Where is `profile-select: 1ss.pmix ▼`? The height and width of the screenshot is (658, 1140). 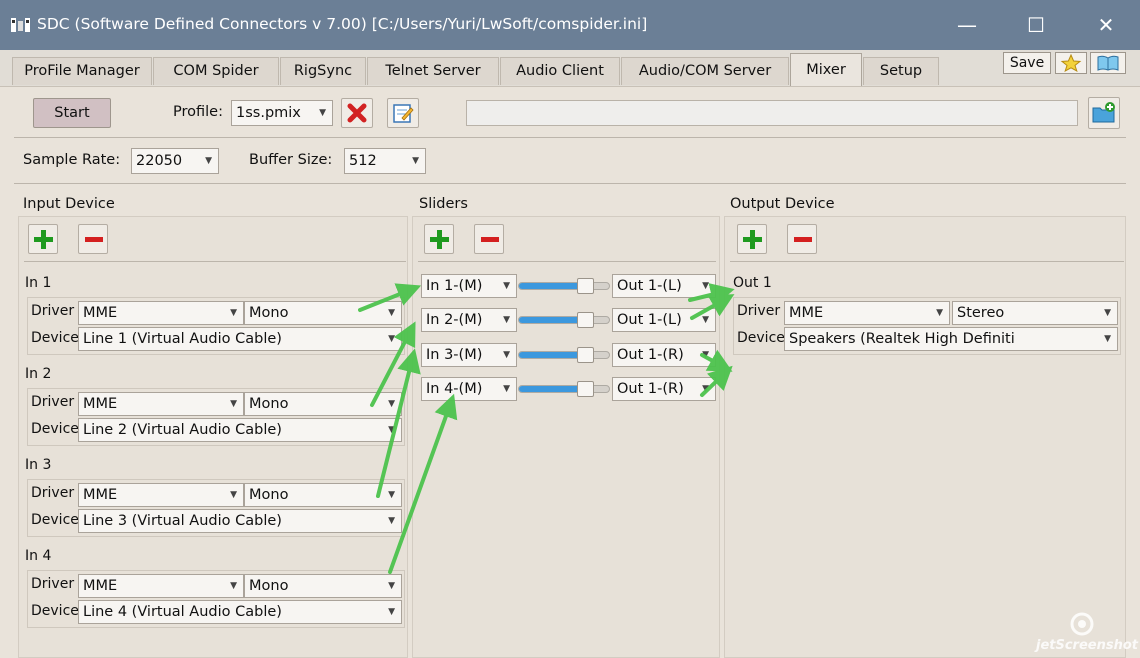
profile-select: 1ss.pmix ▼ is located at coordinates (282, 113).